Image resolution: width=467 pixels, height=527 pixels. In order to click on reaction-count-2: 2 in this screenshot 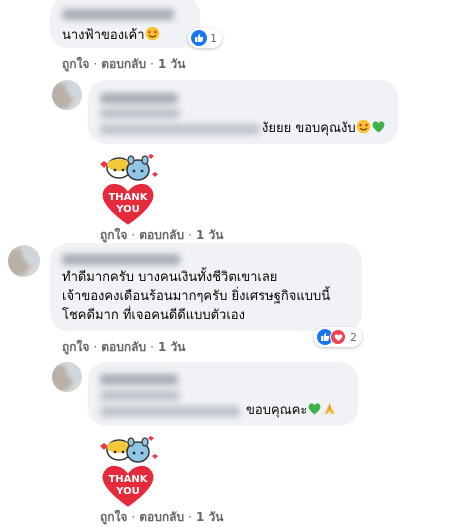, I will do `click(338, 337)`.